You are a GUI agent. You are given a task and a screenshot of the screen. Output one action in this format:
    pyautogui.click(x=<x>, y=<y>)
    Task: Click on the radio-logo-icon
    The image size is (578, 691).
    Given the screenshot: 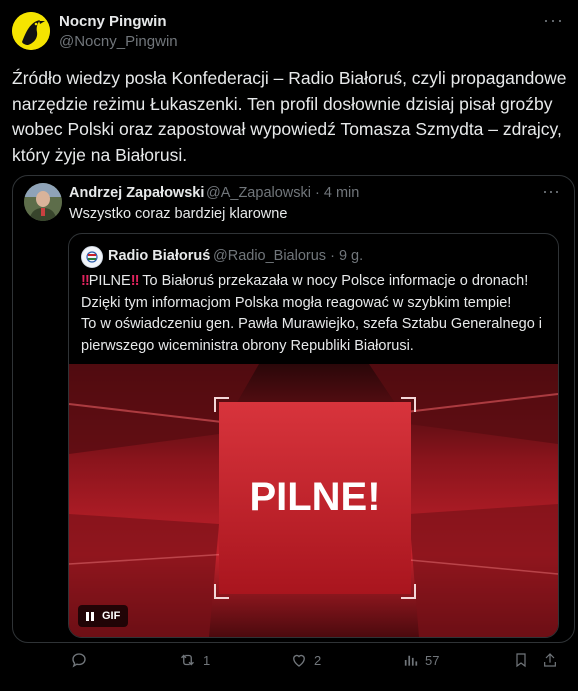 What is the action you would take?
    pyautogui.click(x=92, y=257)
    